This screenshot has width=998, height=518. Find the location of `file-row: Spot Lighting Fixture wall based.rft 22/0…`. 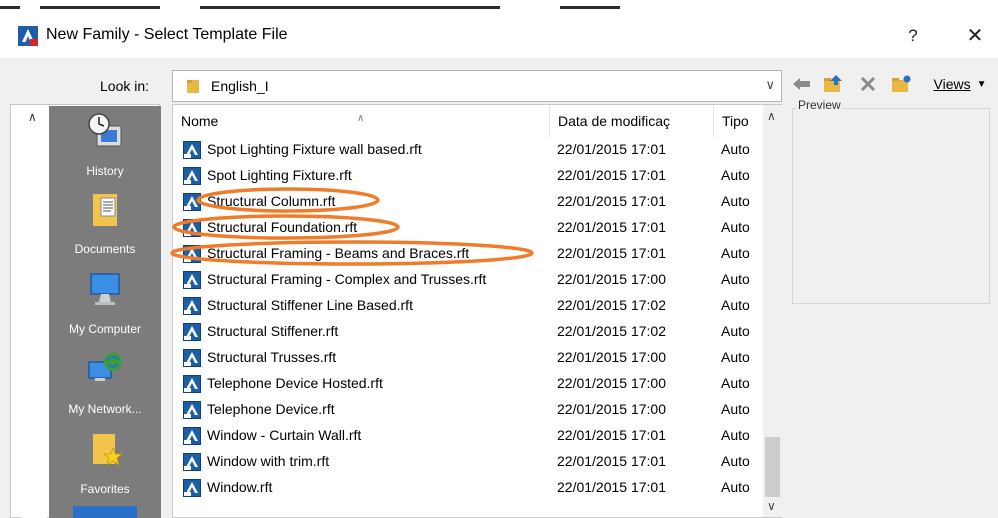

file-row: Spot Lighting Fixture wall based.rft 22/0… is located at coordinates (468, 150).